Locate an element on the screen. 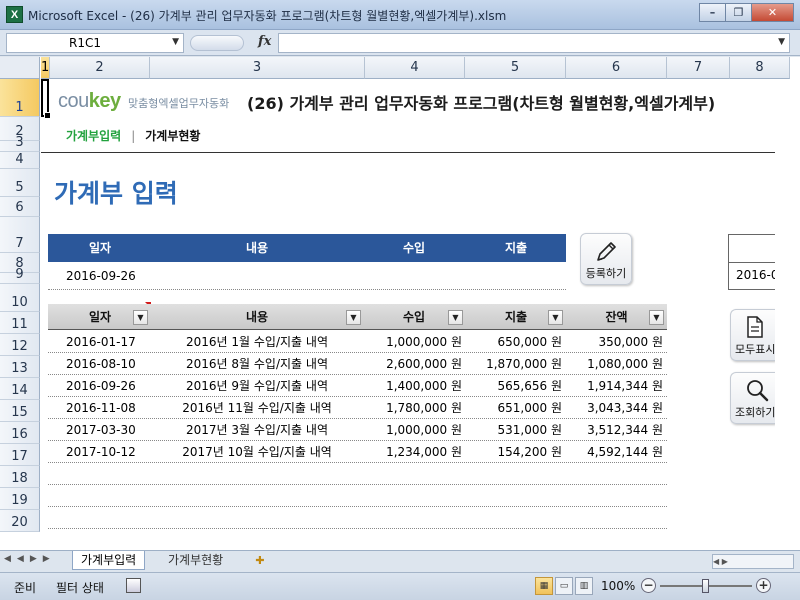 Image resolution: width=800 pixels, height=600 pixels. table-cell: 154,200 원 is located at coordinates (514, 452).